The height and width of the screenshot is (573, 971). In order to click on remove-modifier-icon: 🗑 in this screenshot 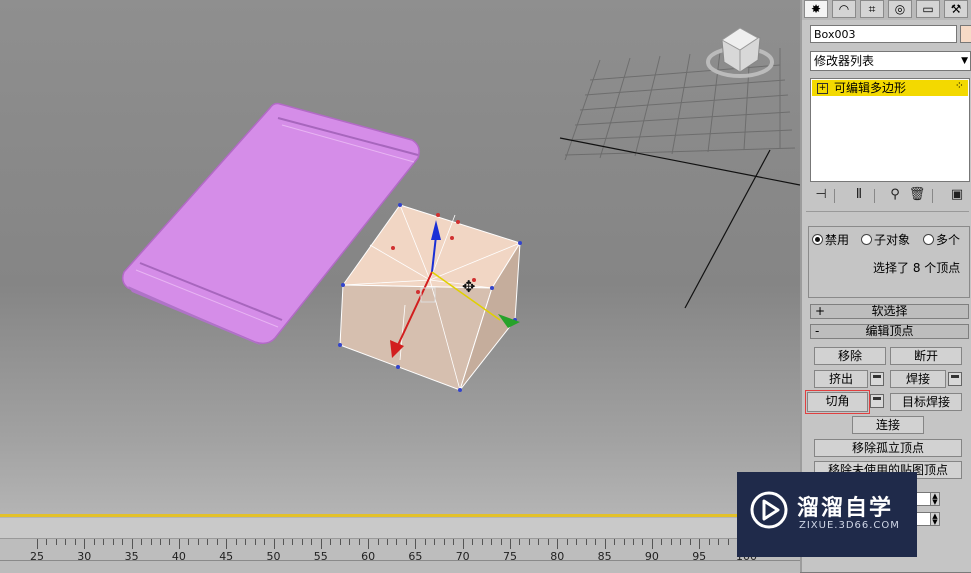, I will do `click(917, 195)`.